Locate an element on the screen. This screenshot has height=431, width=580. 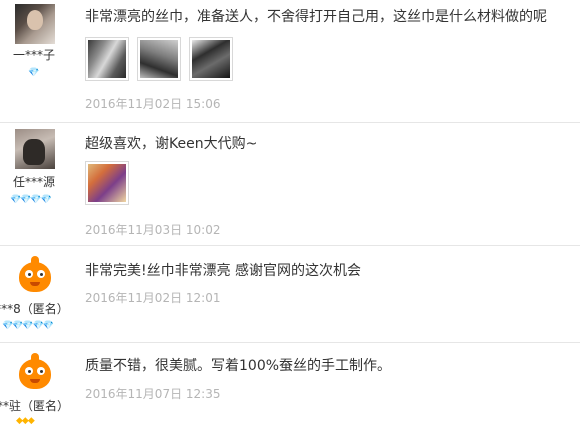
review-date: 2016年11月02日 15:06 is located at coordinates (153, 104).